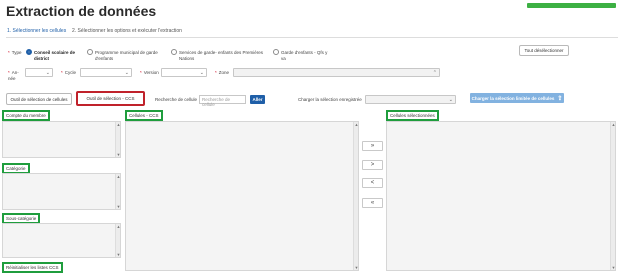 The width and height of the screenshot is (624, 278). What do you see at coordinates (144, 115) in the screenshot?
I see `cells-ccs-panel-title: Cellules - CCS` at bounding box center [144, 115].